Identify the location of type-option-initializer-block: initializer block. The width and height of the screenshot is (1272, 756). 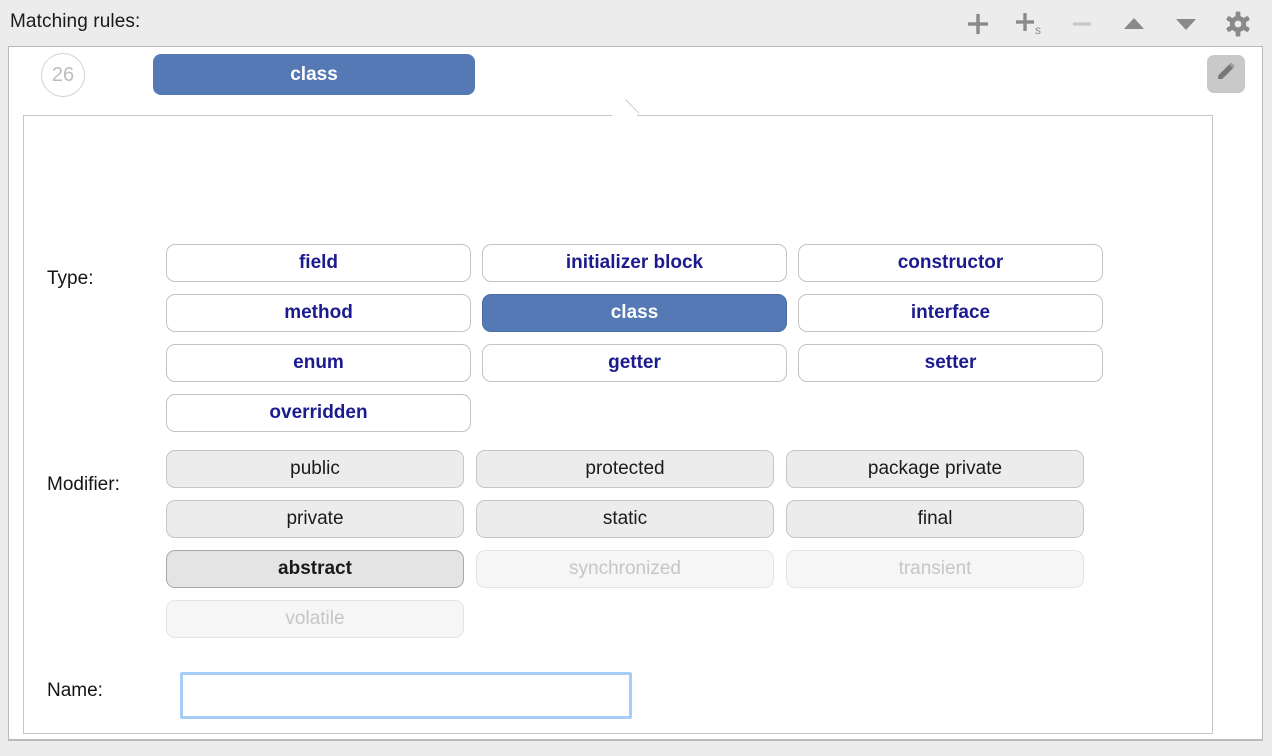
(634, 263).